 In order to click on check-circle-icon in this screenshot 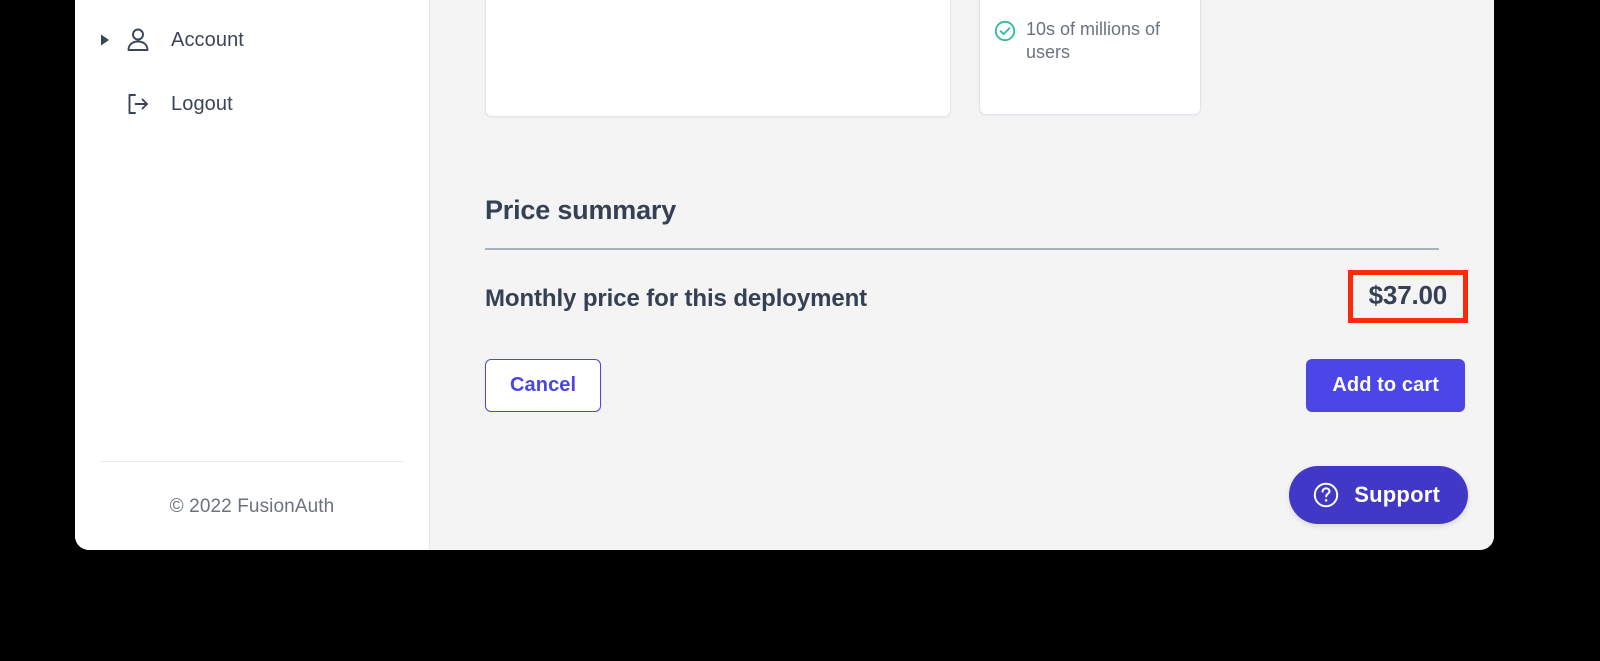, I will do `click(1005, 31)`.